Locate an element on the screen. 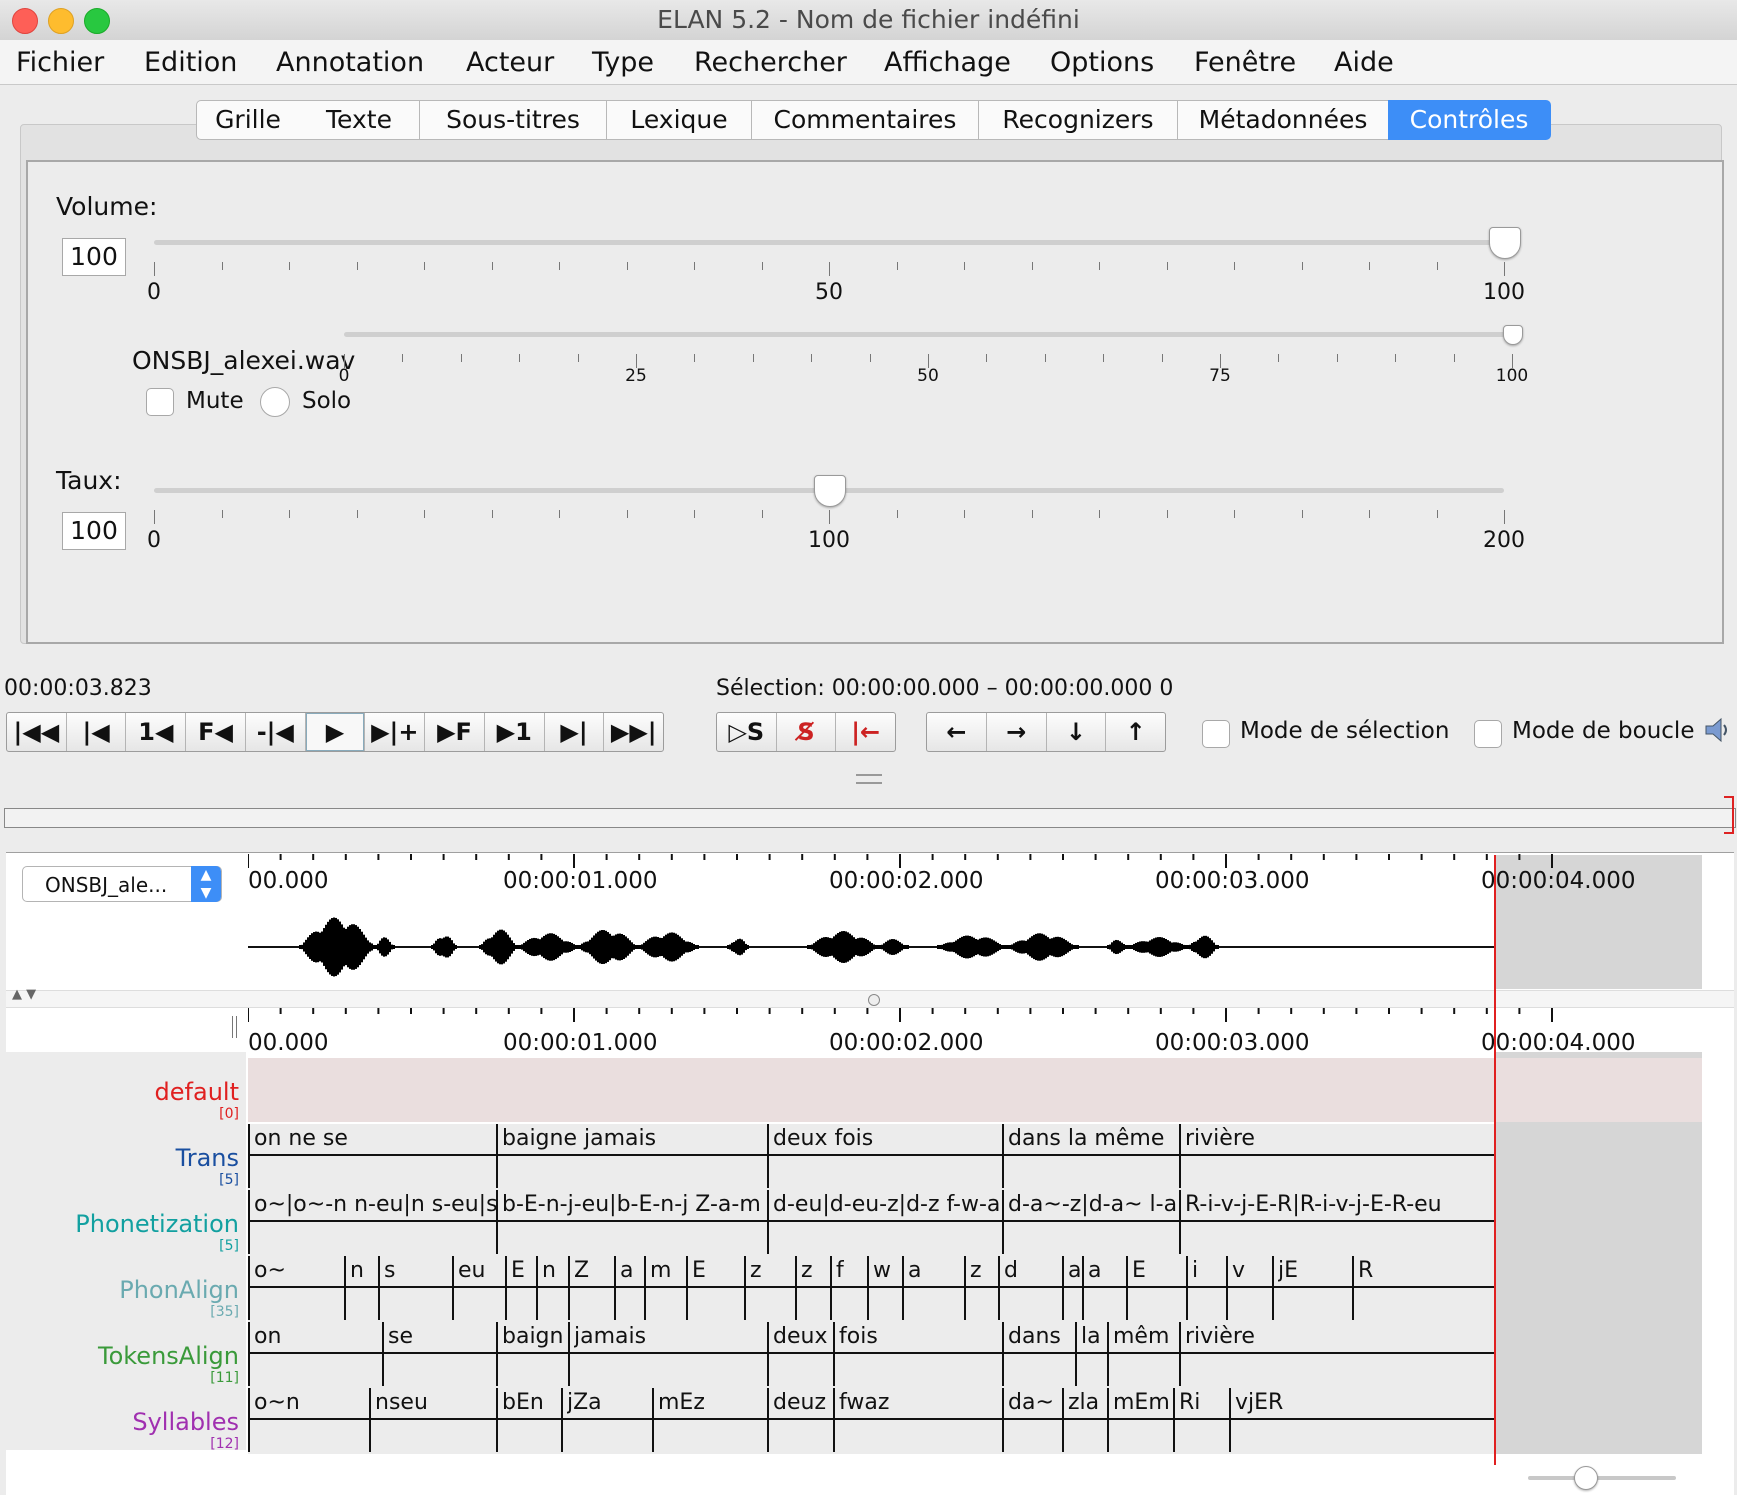 This screenshot has height=1495, width=1737. selection-mode-checkbox is located at coordinates (1216, 734).